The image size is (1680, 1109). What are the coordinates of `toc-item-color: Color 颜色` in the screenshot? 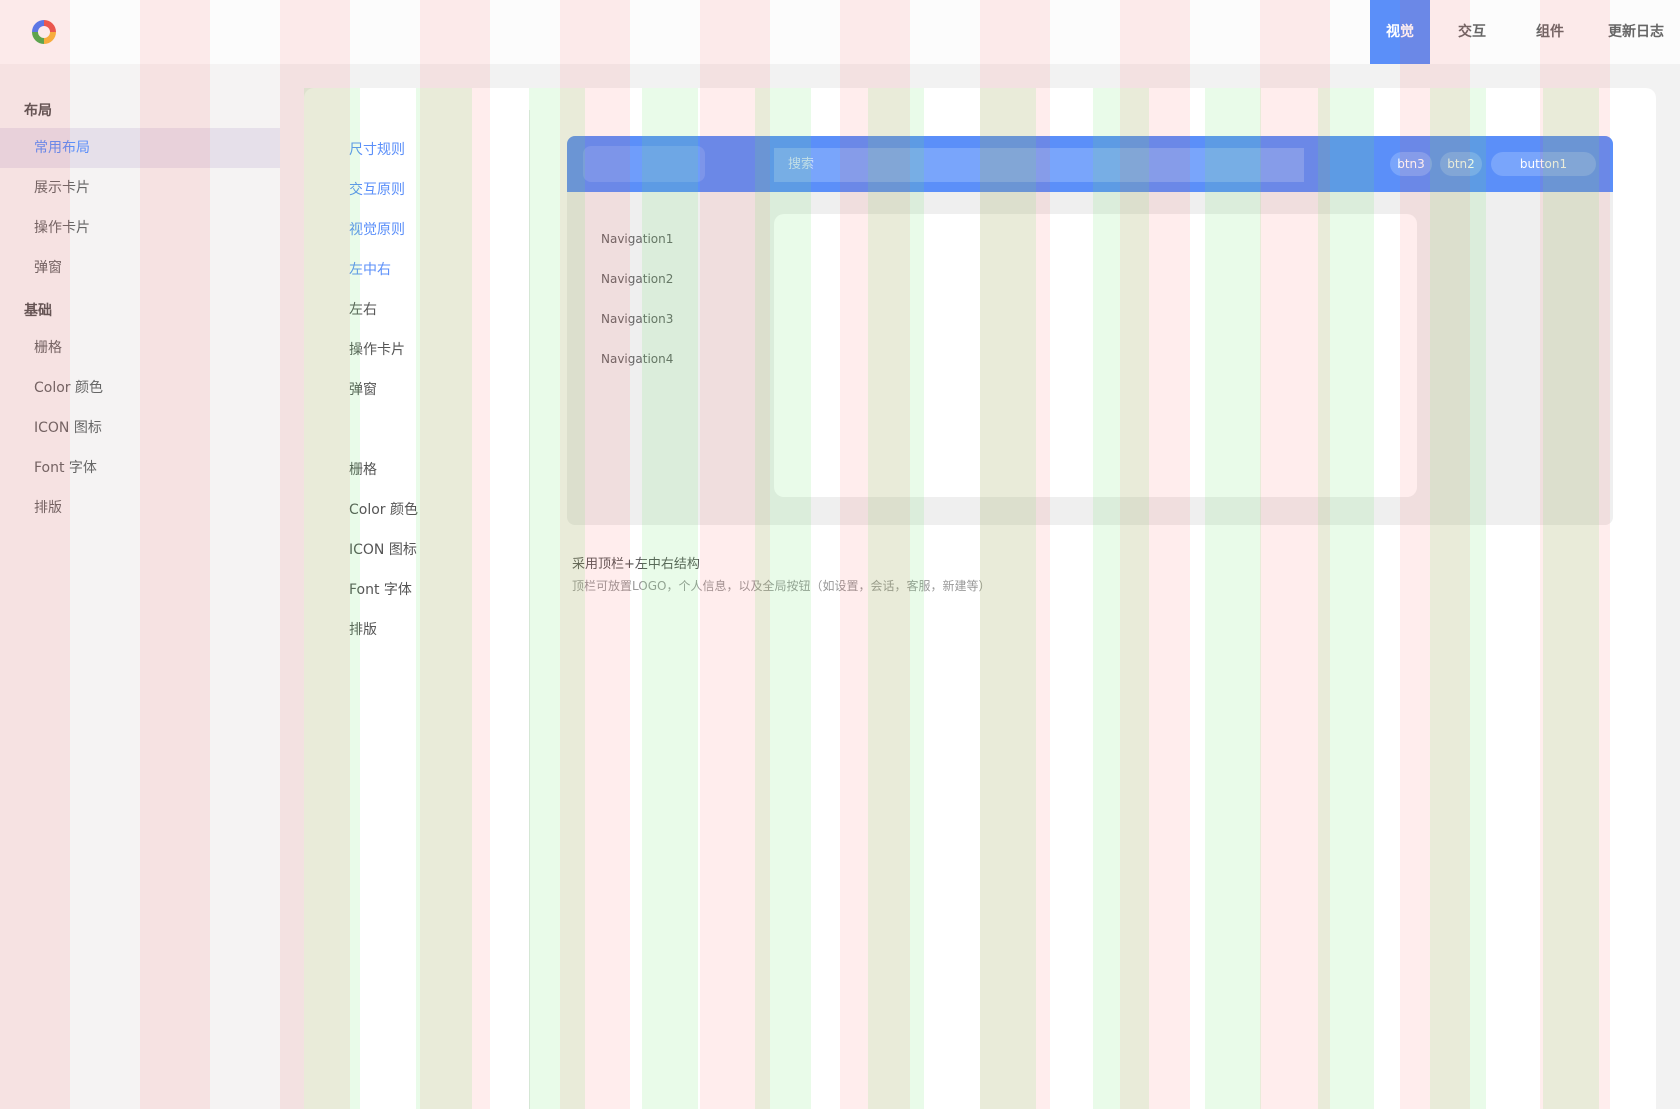 It's located at (383, 509).